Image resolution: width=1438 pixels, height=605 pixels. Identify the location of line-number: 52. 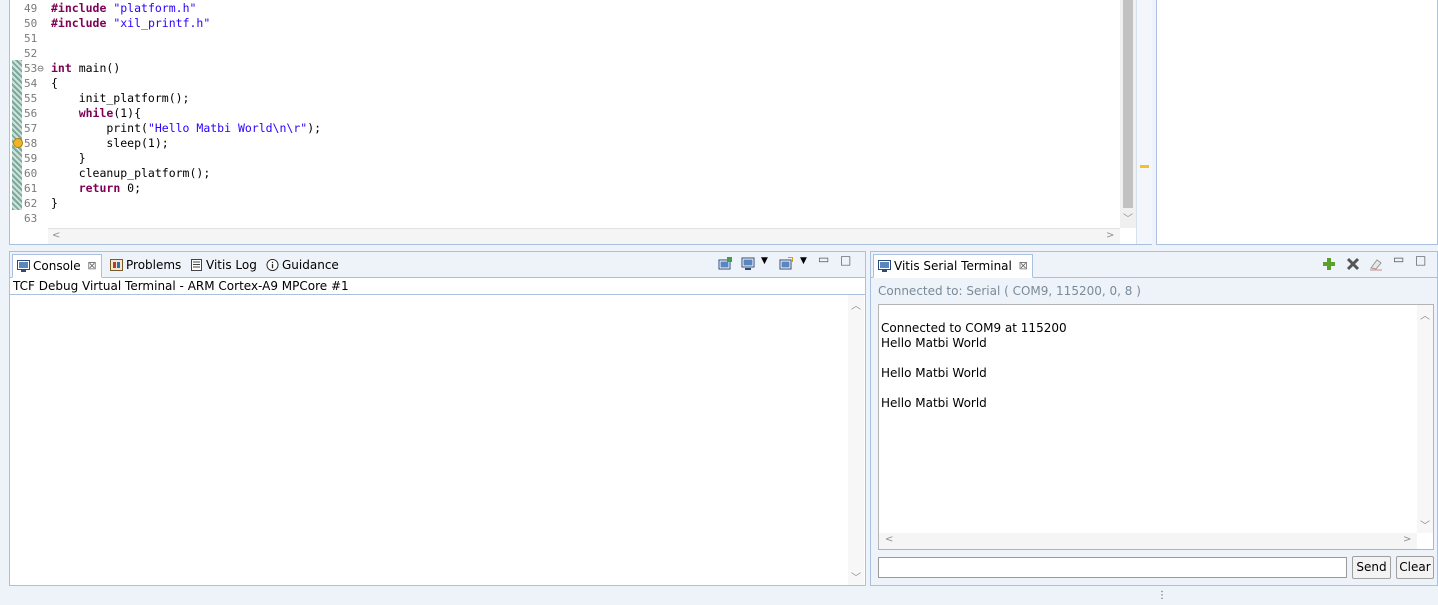
(31, 53).